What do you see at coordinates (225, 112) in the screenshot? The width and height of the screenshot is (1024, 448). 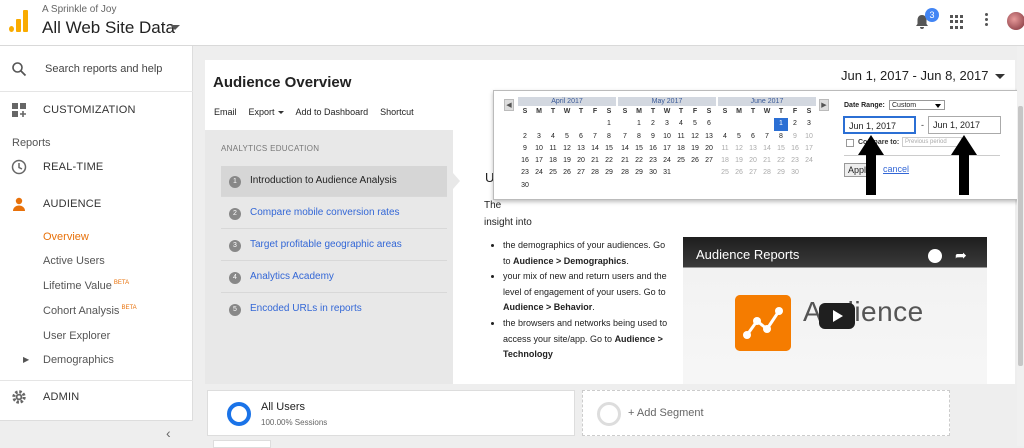 I see `email-button: Email` at bounding box center [225, 112].